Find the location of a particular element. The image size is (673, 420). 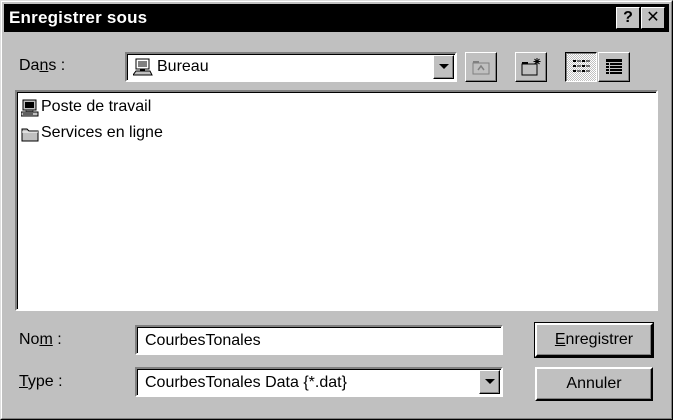

filename-input: CourbesTonales is located at coordinates (319, 340).